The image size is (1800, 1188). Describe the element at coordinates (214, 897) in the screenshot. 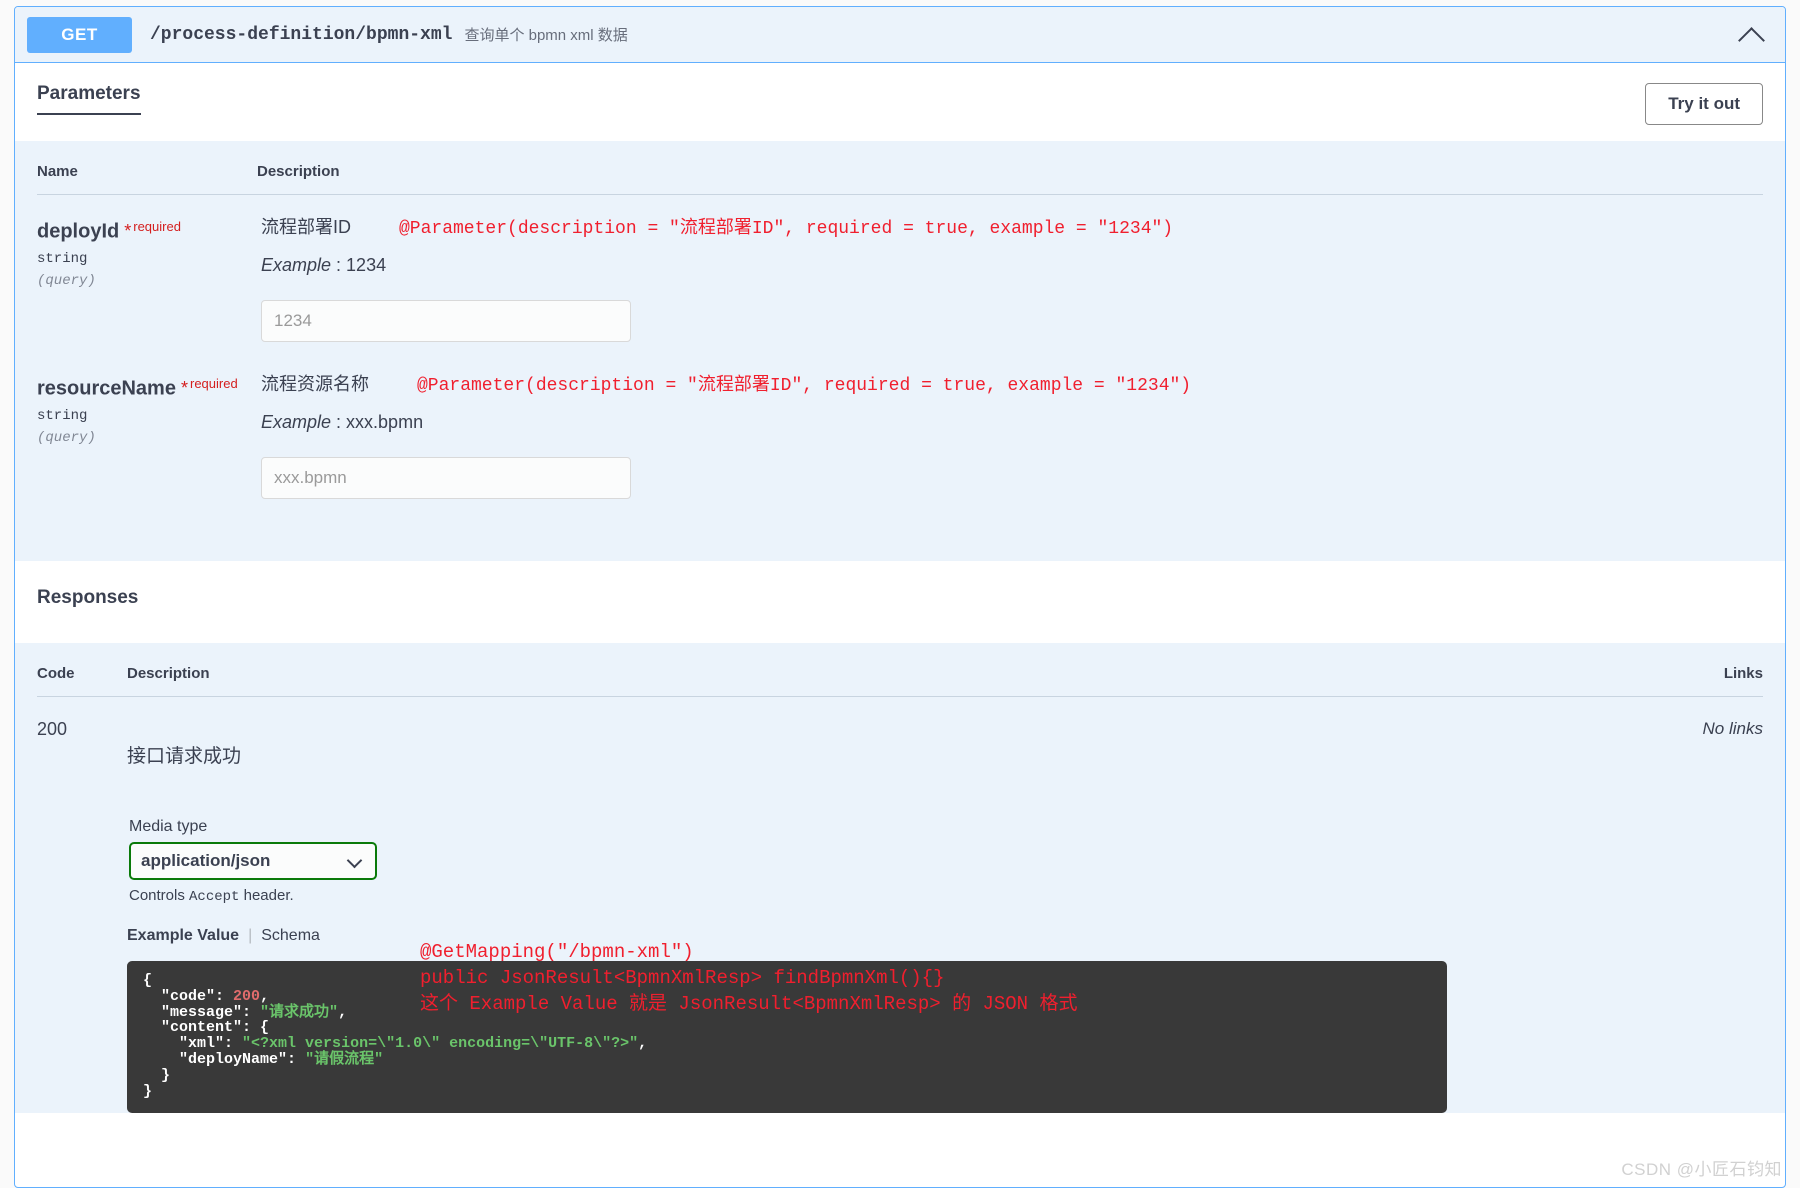

I see `accept-note-mono: Accept` at that location.